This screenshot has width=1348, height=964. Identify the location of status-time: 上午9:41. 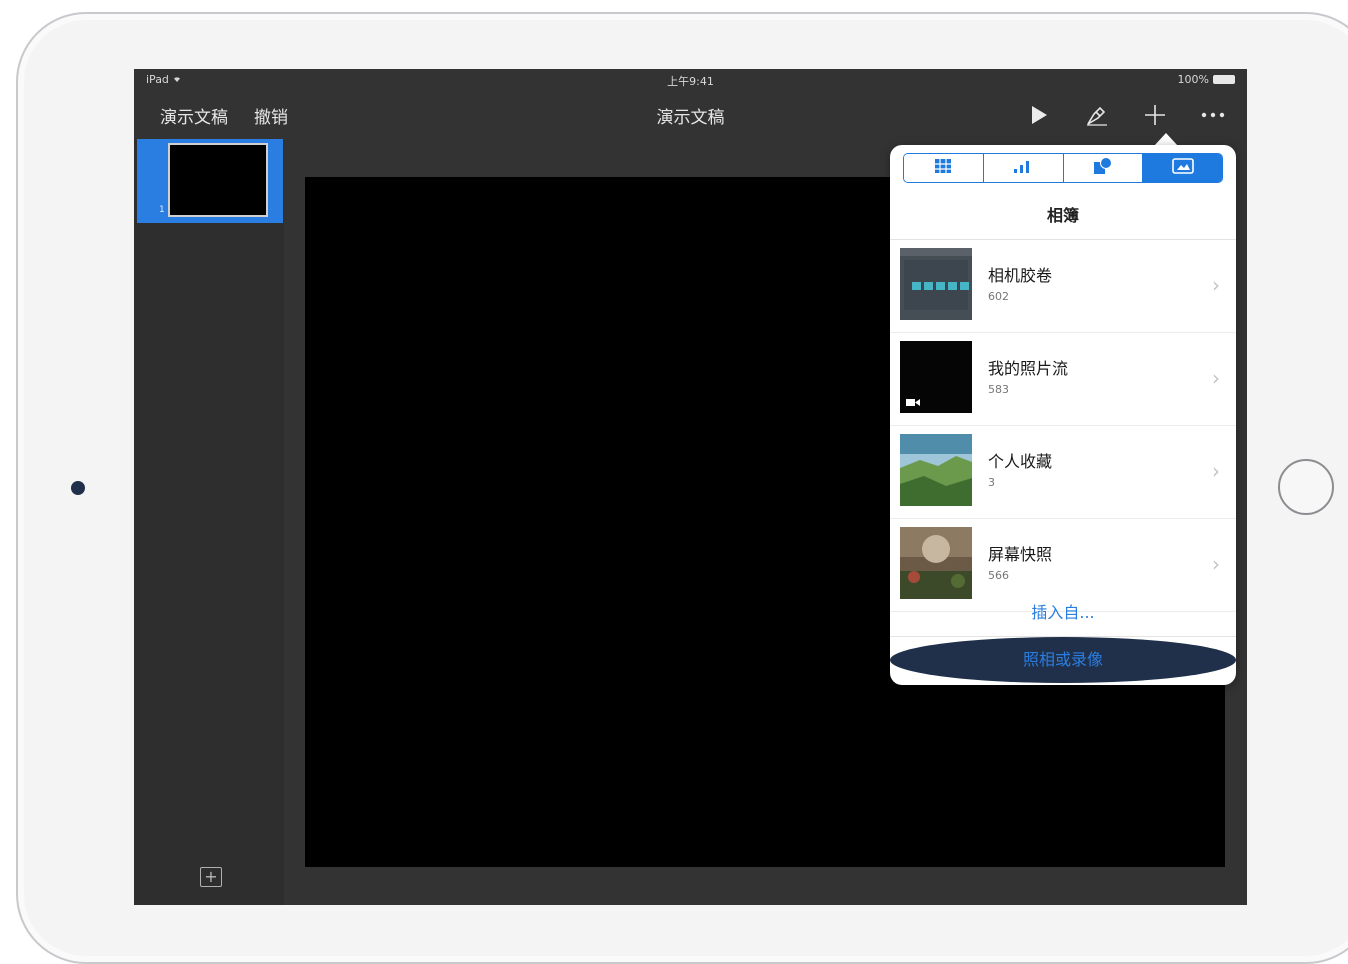
(690, 81).